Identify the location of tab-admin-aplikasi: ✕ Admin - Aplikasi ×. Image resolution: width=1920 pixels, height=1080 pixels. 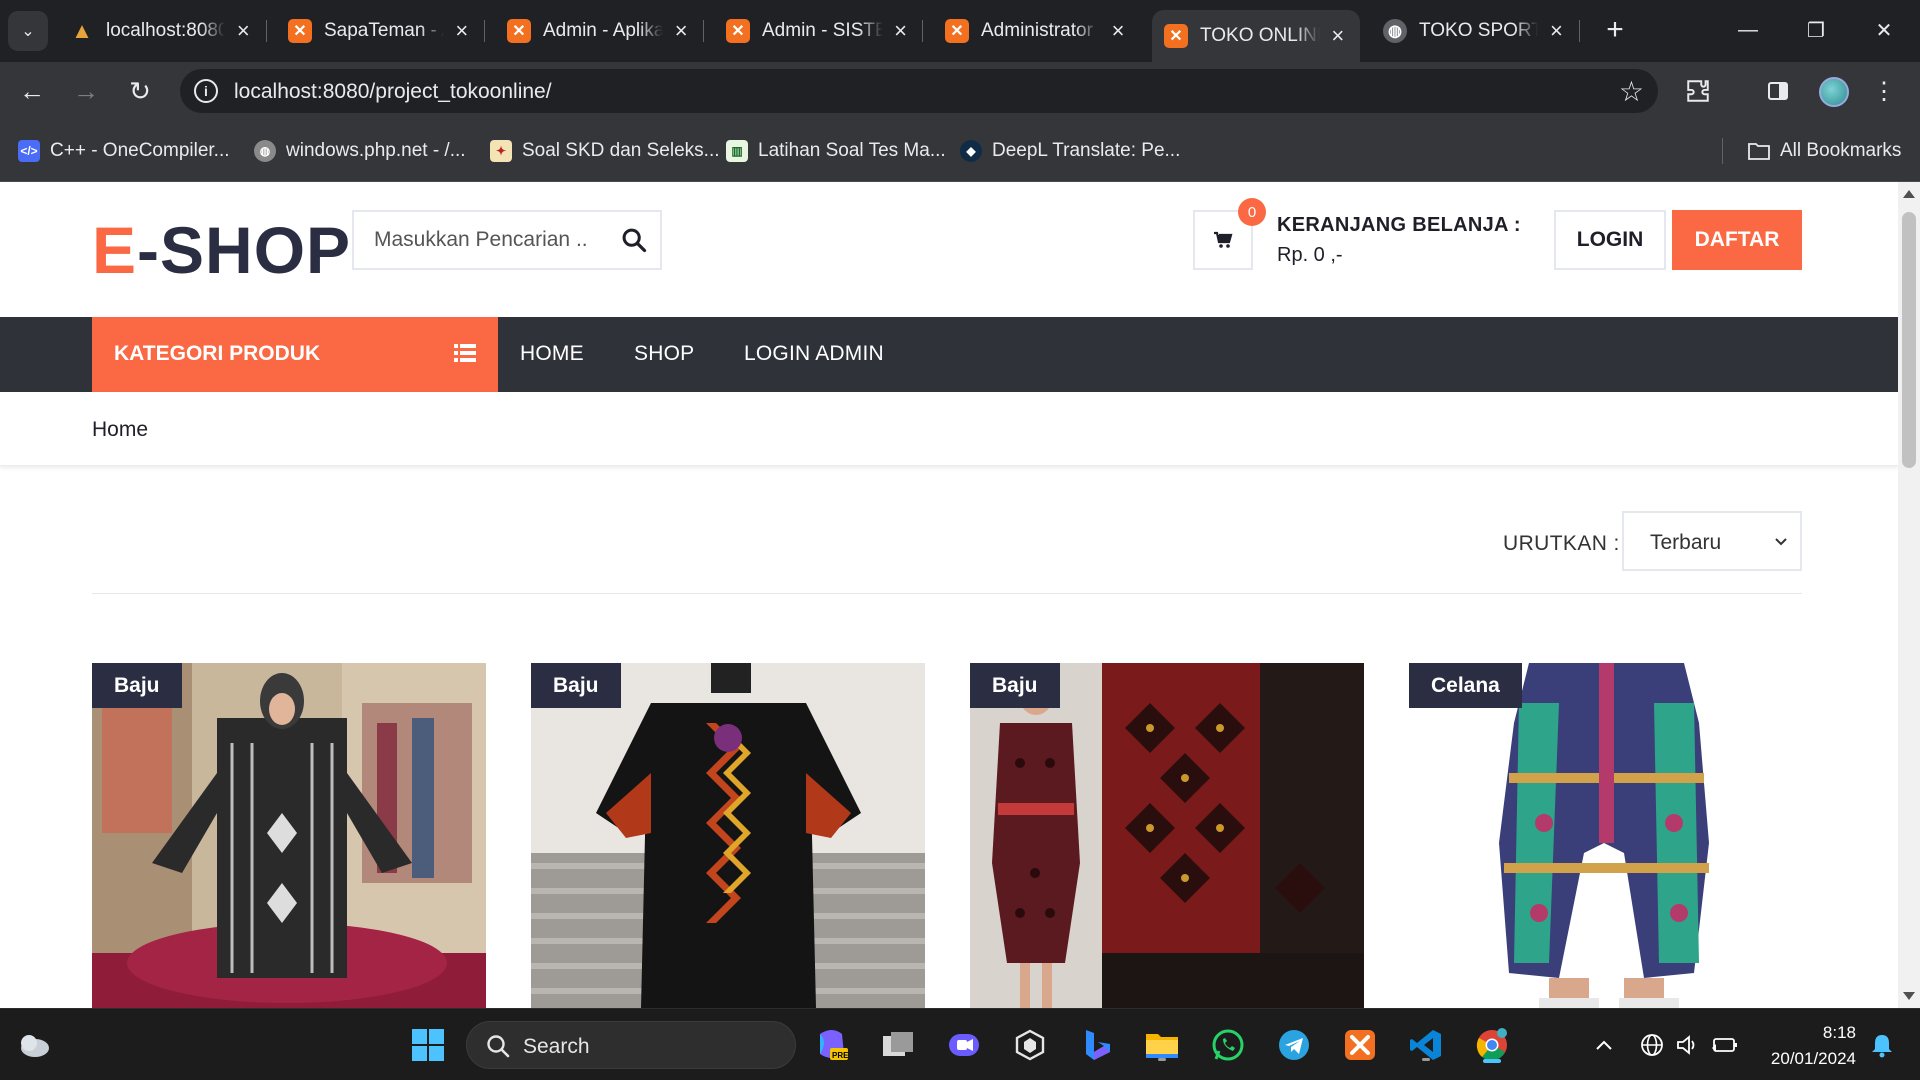
(599, 31).